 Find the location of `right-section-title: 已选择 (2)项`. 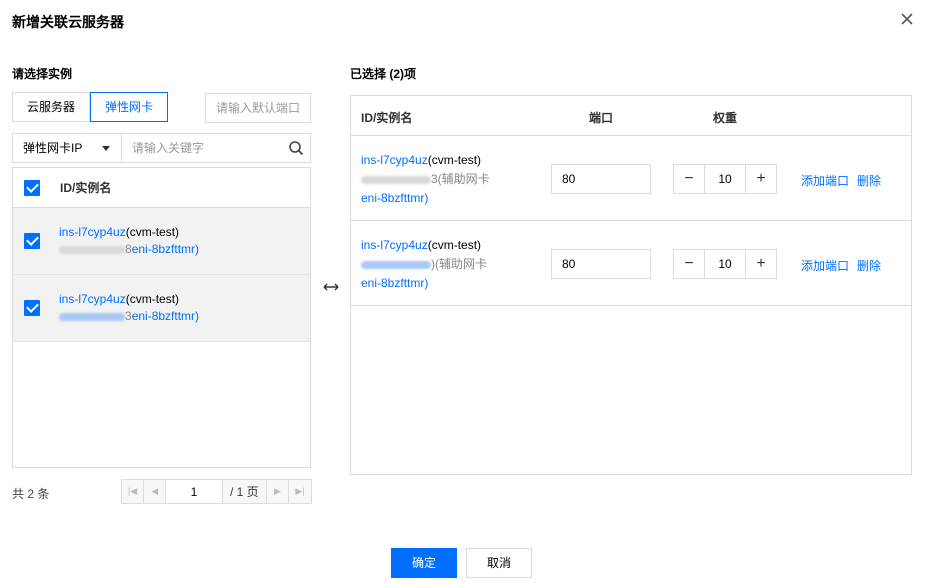

right-section-title: 已选择 (2)项 is located at coordinates (383, 74).